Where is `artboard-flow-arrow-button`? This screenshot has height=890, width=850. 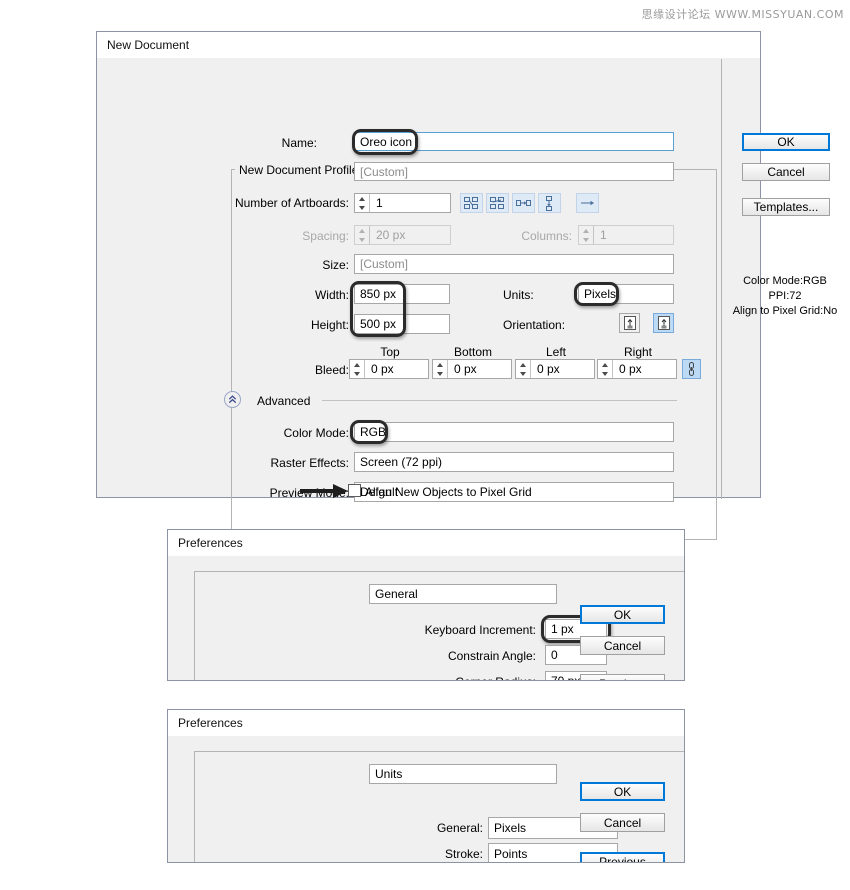
artboard-flow-arrow-button is located at coordinates (587, 203).